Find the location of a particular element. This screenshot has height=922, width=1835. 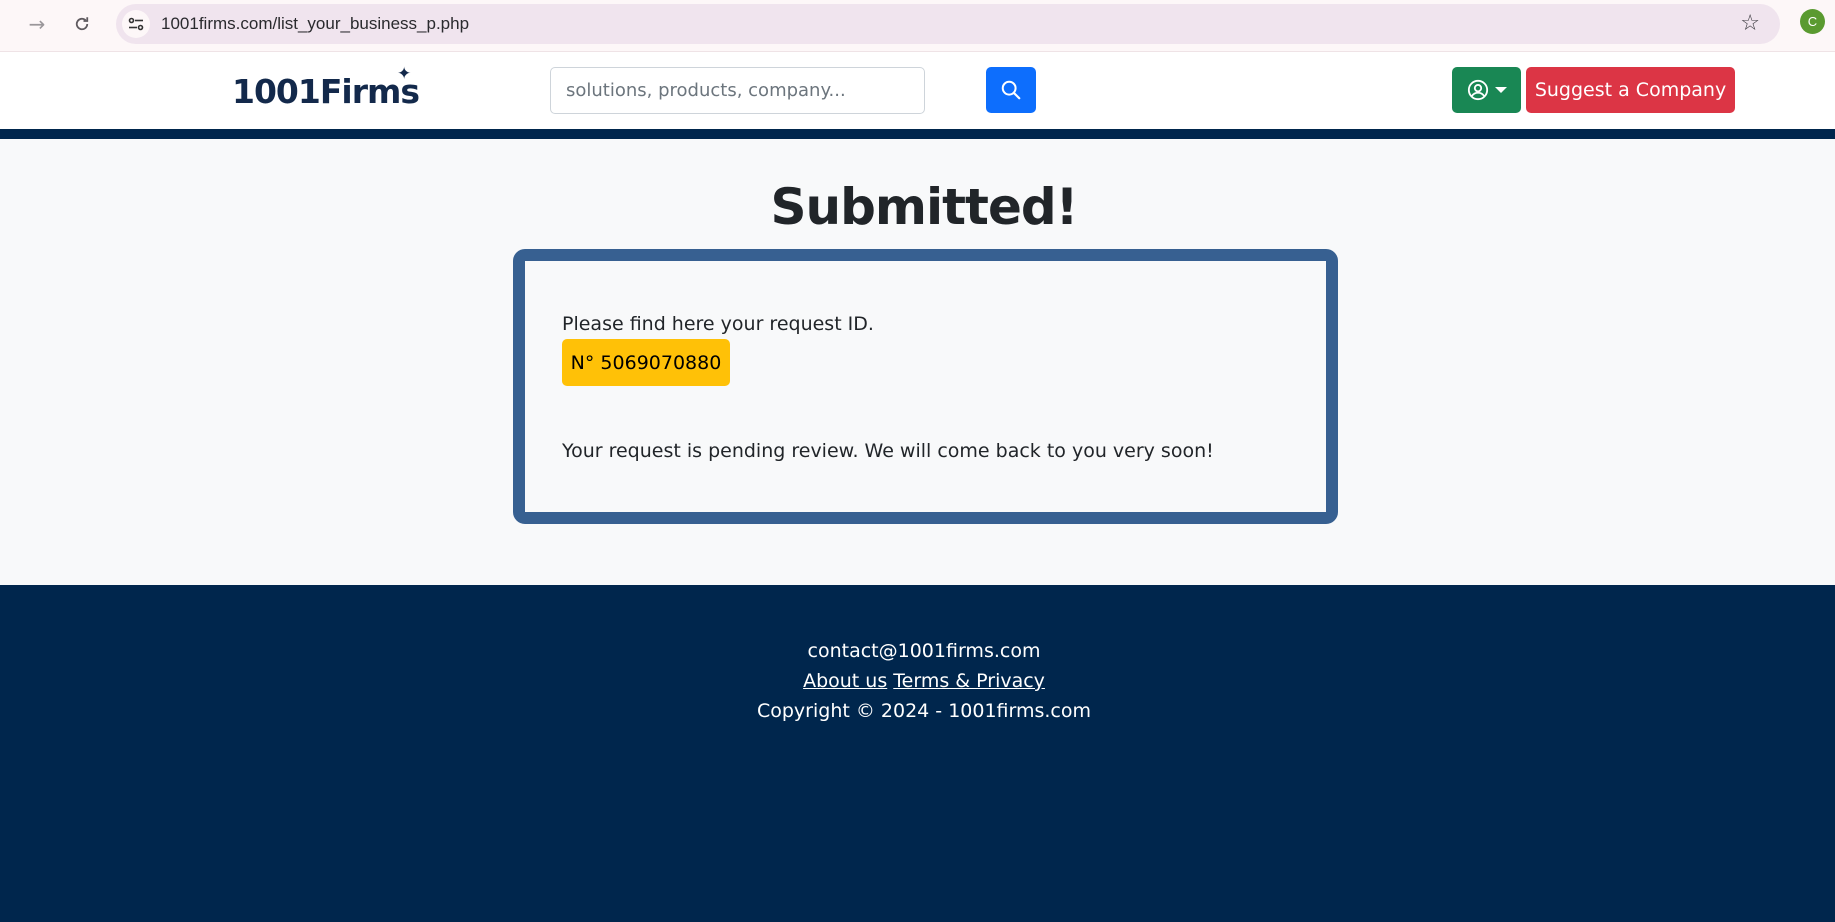

caret-down-icon is located at coordinates (1500, 90).